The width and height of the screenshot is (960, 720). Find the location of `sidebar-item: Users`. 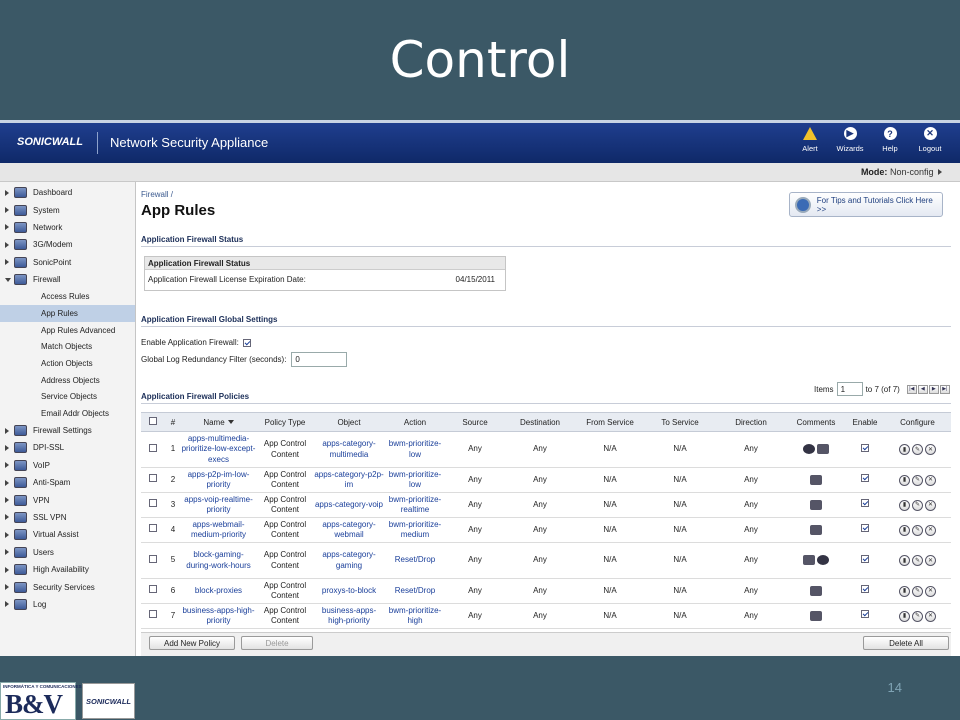

sidebar-item: Users is located at coordinates (67, 552).